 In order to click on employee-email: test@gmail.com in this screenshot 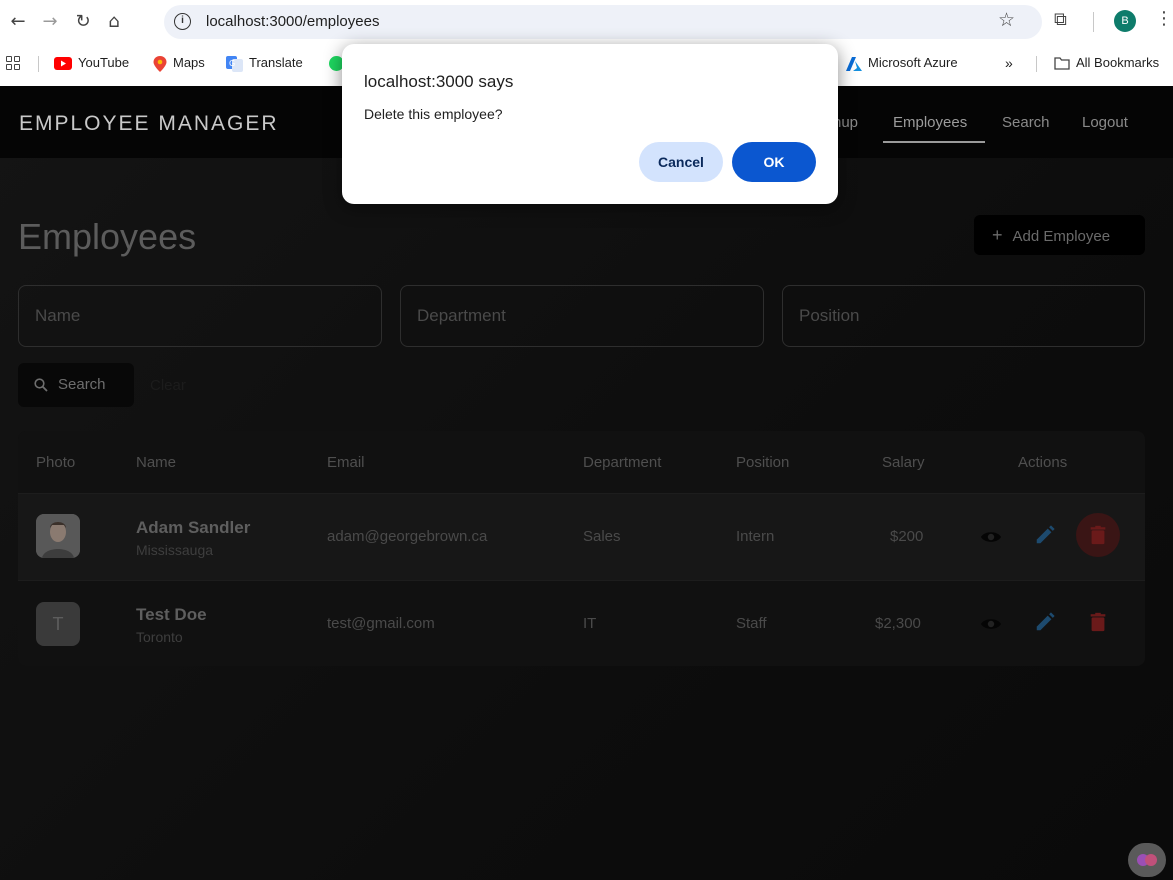, I will do `click(381, 623)`.